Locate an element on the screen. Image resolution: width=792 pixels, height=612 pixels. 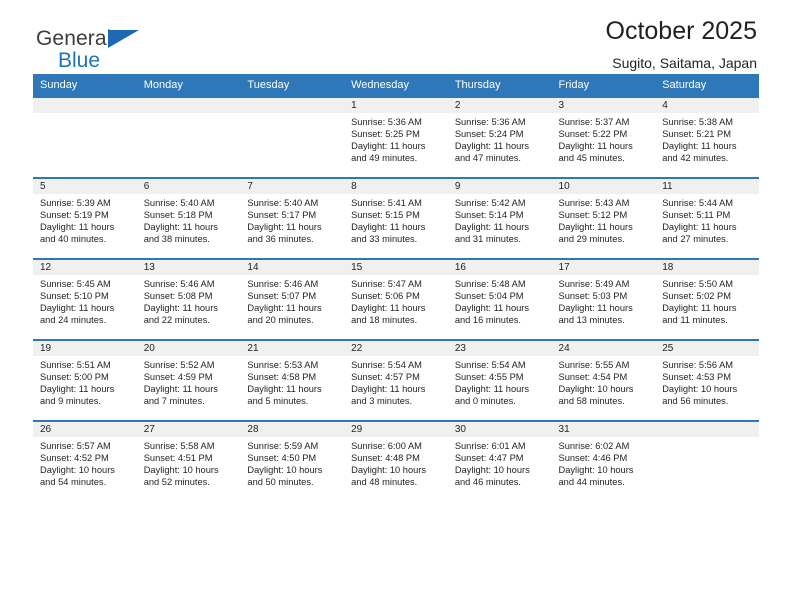
sunset-text: Sunset: 4:58 PM is located at coordinates (282, 377).